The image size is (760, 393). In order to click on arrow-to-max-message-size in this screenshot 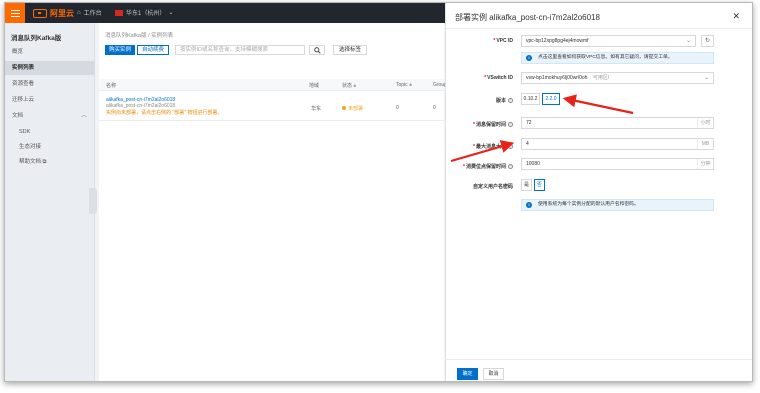, I will do `click(482, 151)`.